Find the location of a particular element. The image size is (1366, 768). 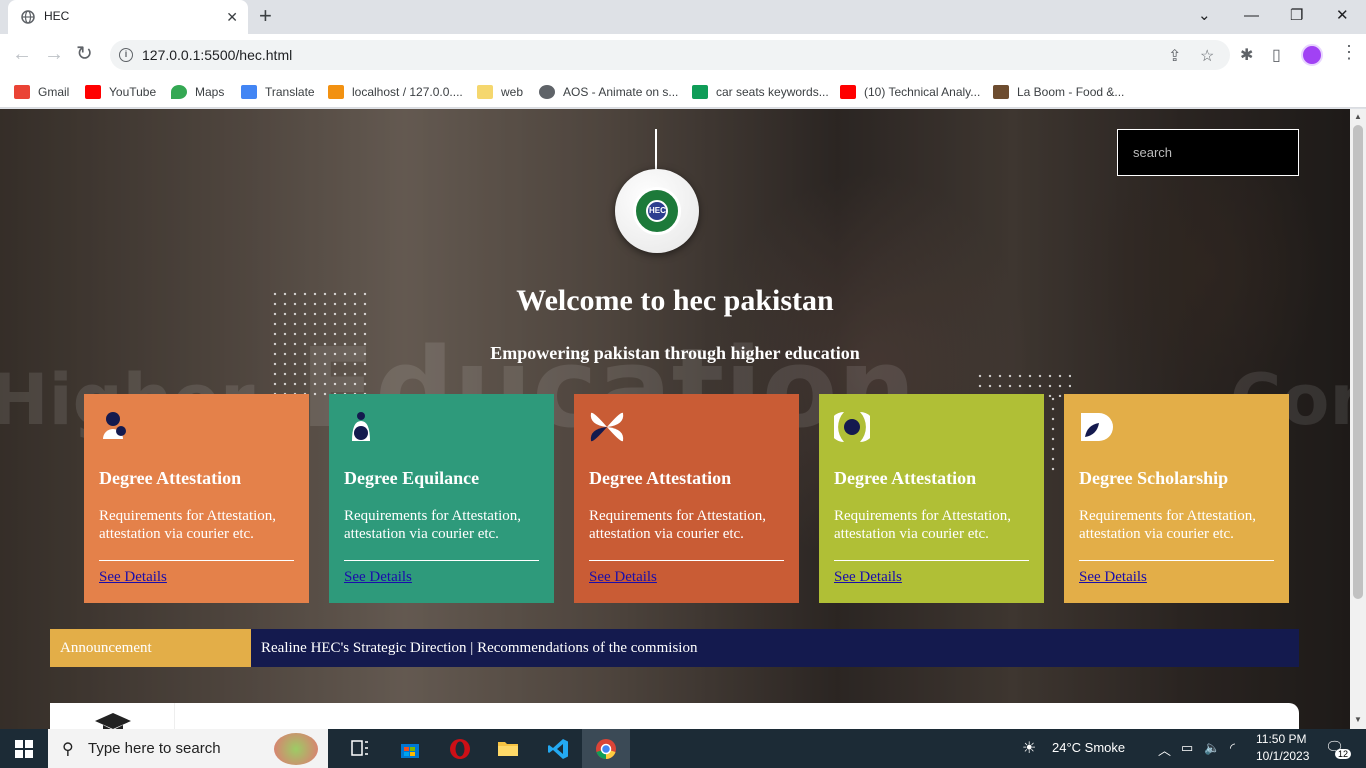

taskbar-search-placeholder: Type here to search is located at coordinates (154, 748).